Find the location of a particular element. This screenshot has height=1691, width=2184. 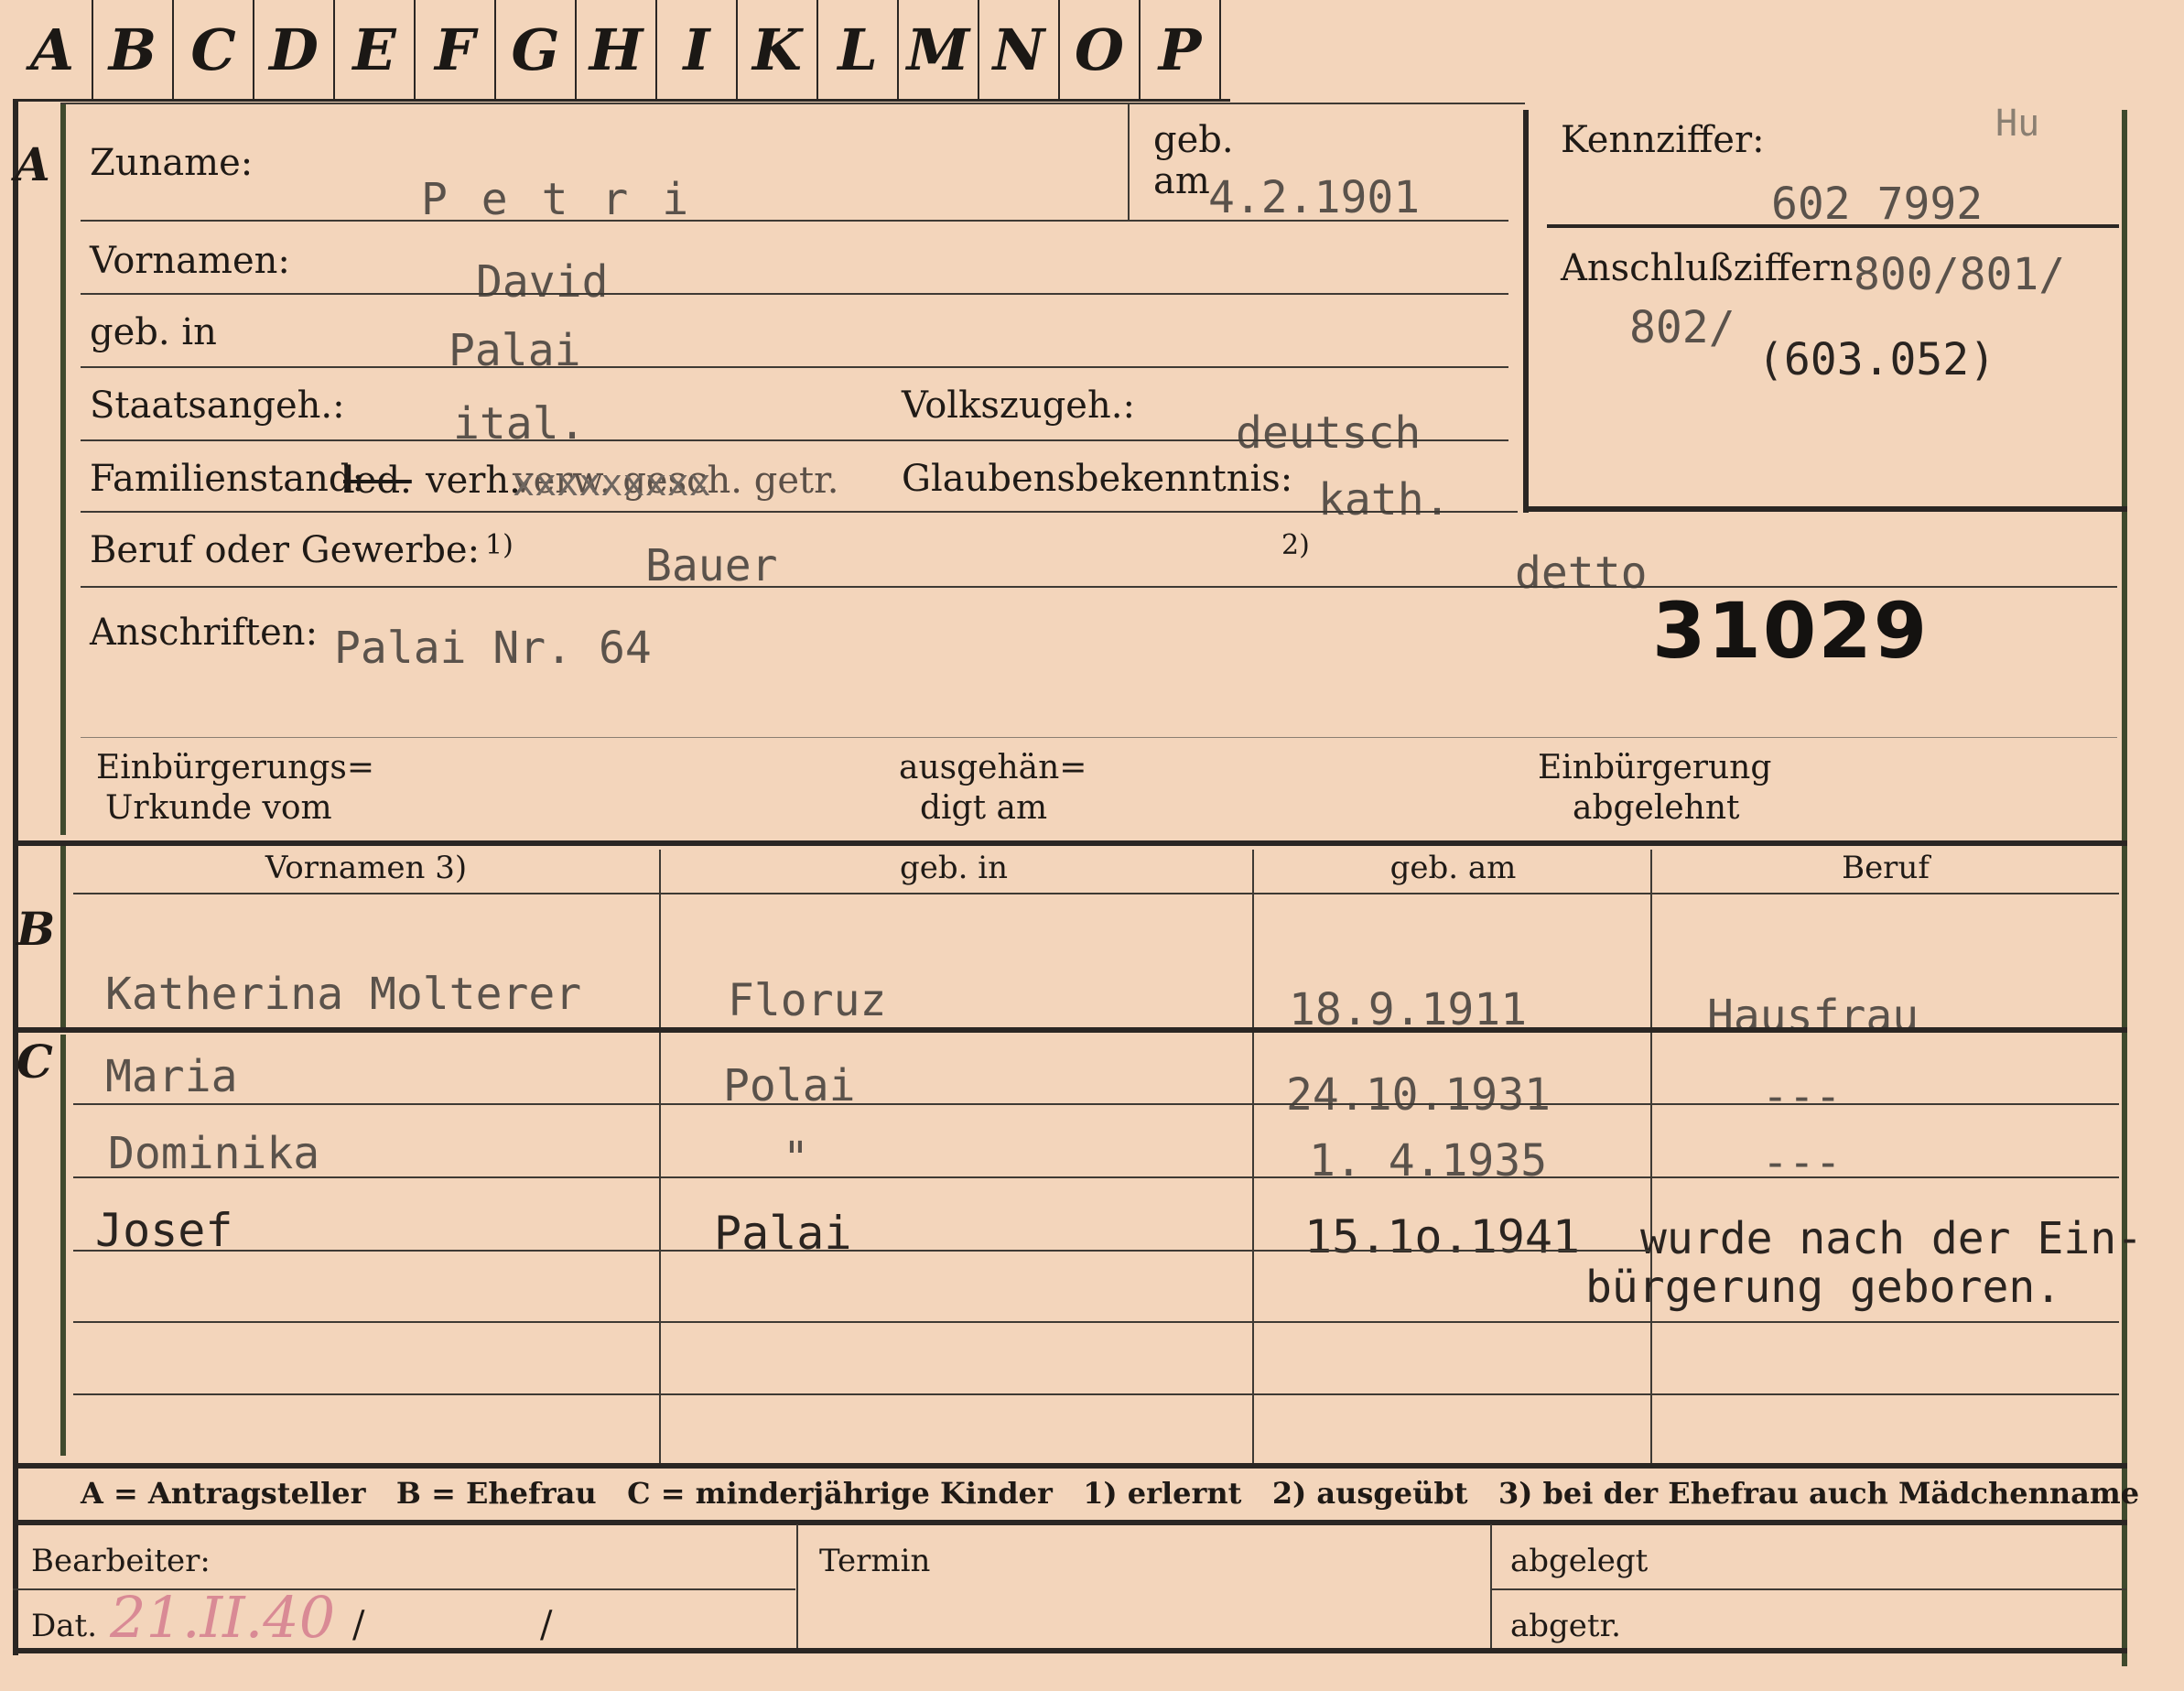

separated-label: abgetr. is located at coordinates (1565, 1626).